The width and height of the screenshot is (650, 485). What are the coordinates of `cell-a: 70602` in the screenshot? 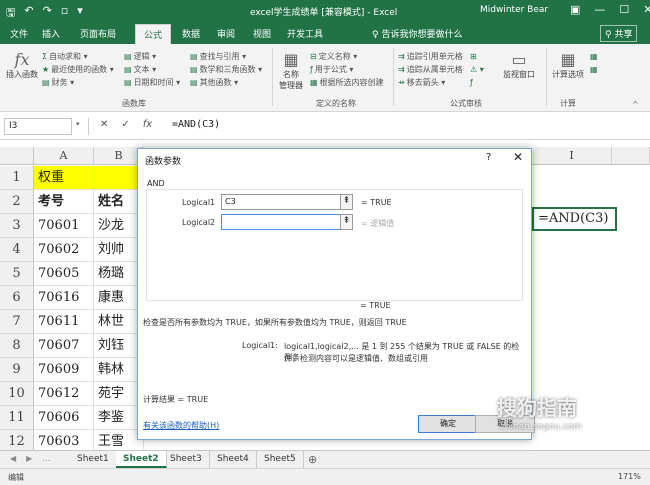 It's located at (64, 250).